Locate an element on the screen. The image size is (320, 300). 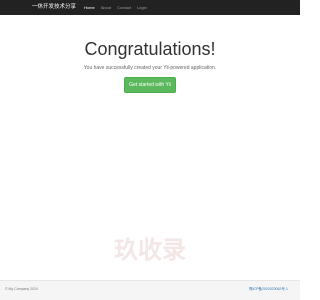
nav-links: Home About Contact Login is located at coordinates (115, 7).